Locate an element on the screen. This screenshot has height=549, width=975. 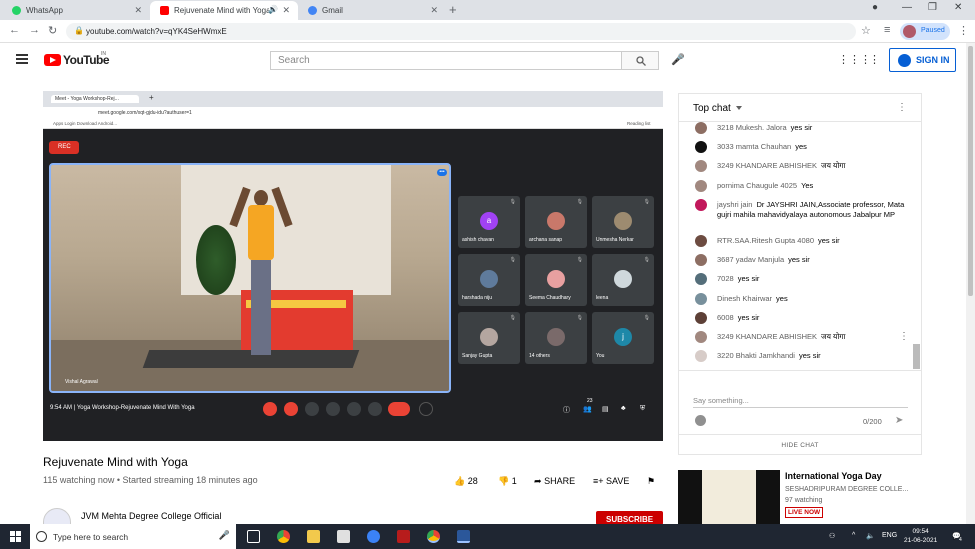
dislike-button: 👎 1 is located at coordinates (507, 481).